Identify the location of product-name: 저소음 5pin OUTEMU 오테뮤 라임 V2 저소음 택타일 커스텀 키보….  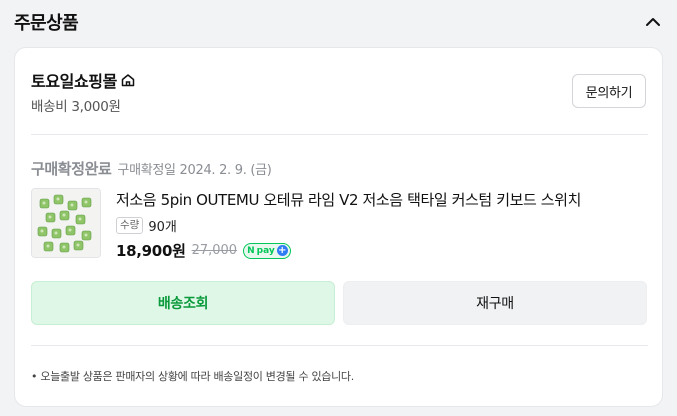
(348, 199).